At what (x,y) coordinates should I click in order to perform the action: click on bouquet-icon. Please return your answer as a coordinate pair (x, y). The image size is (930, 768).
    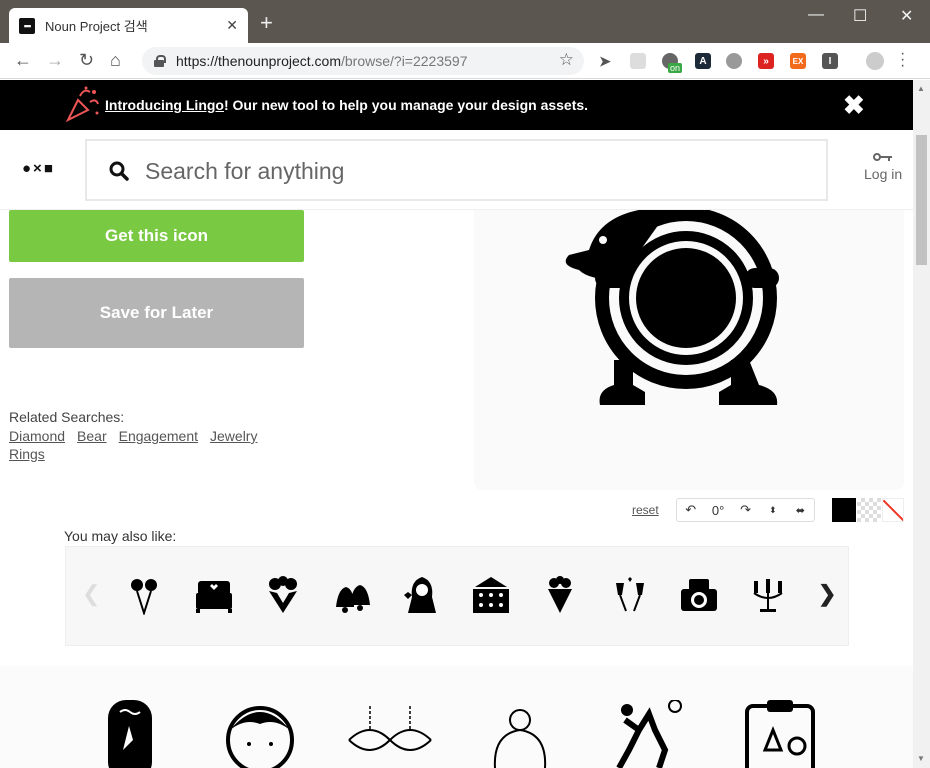
    Looking at the image, I should click on (283, 595).